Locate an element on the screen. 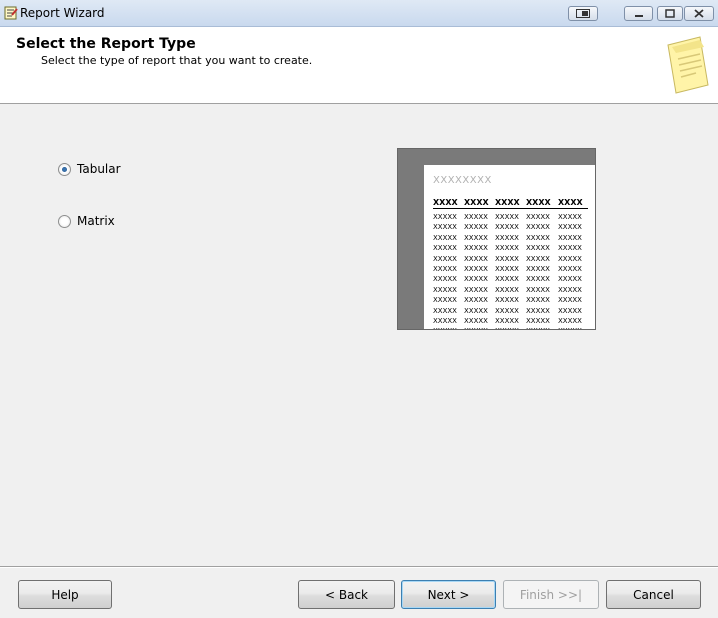 The width and height of the screenshot is (718, 618). matrix-label: Matrix is located at coordinates (96, 221).